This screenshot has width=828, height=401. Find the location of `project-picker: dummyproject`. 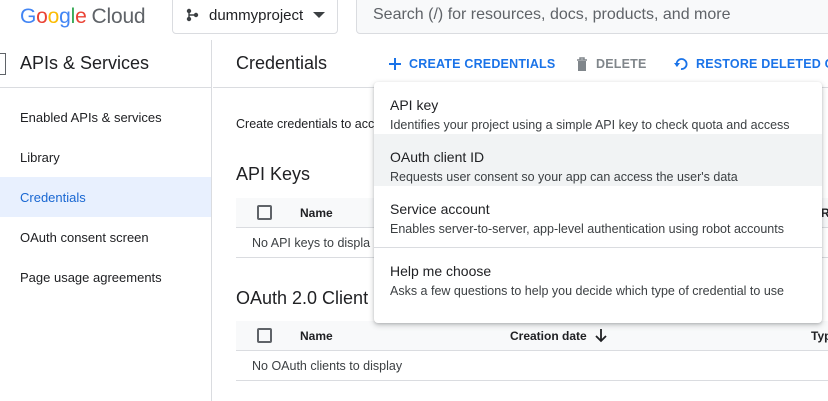

project-picker: dummyproject is located at coordinates (255, 17).